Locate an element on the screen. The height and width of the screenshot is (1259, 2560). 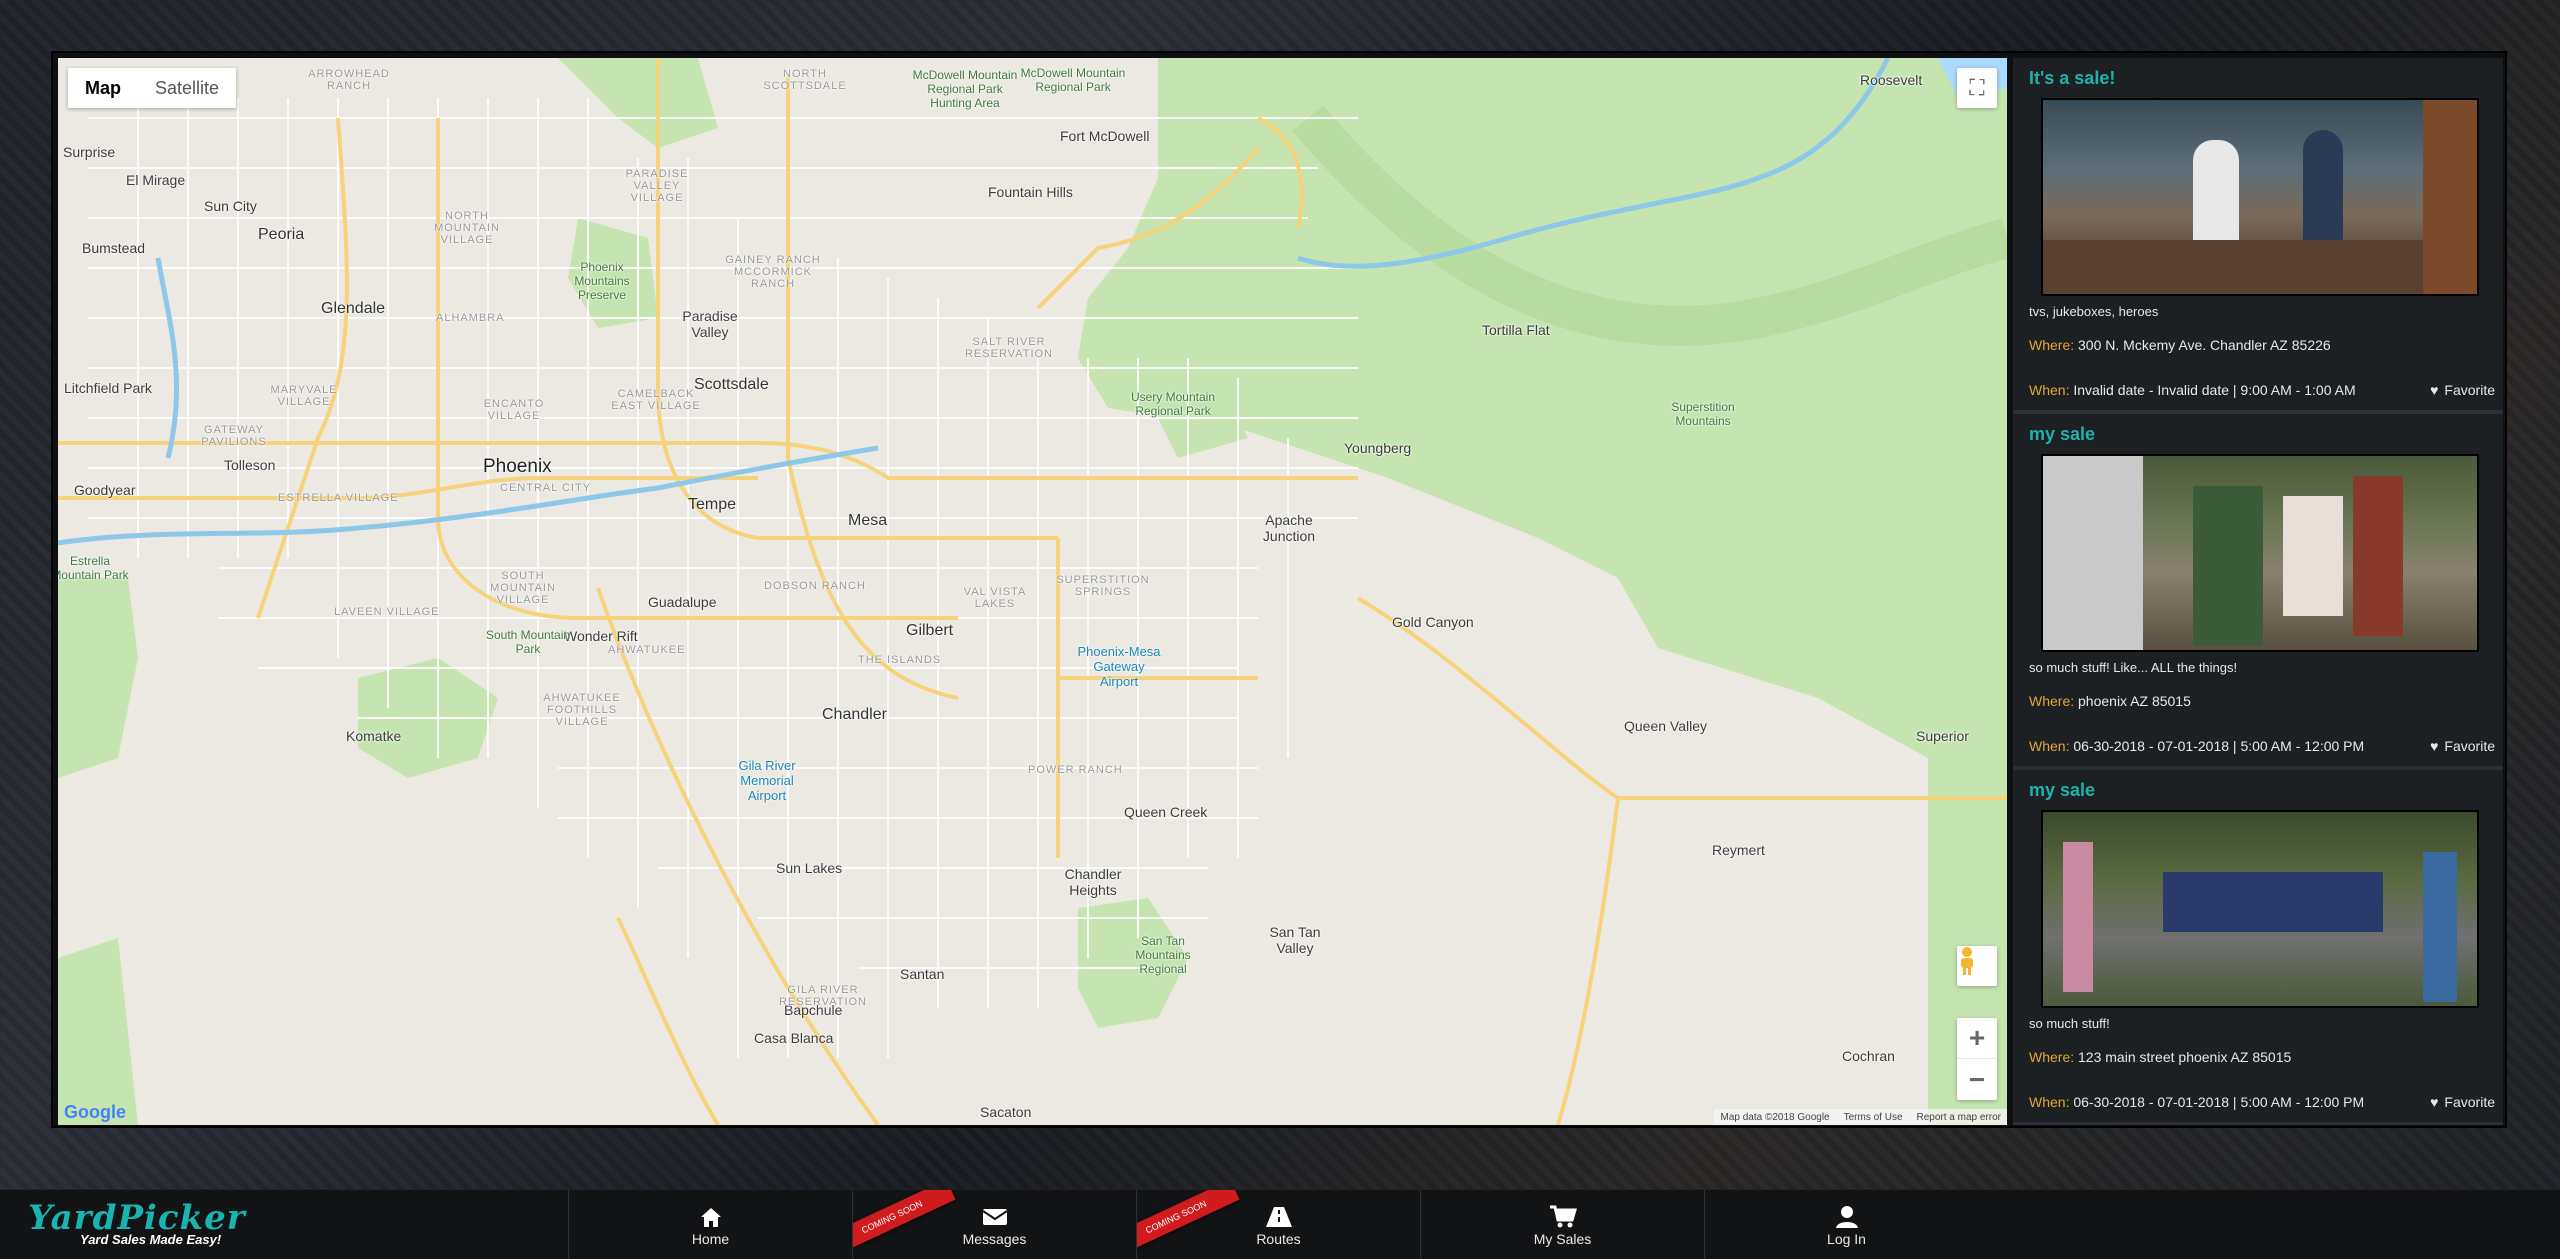
report-error-link: Report a map error is located at coordinates (1959, 1117).